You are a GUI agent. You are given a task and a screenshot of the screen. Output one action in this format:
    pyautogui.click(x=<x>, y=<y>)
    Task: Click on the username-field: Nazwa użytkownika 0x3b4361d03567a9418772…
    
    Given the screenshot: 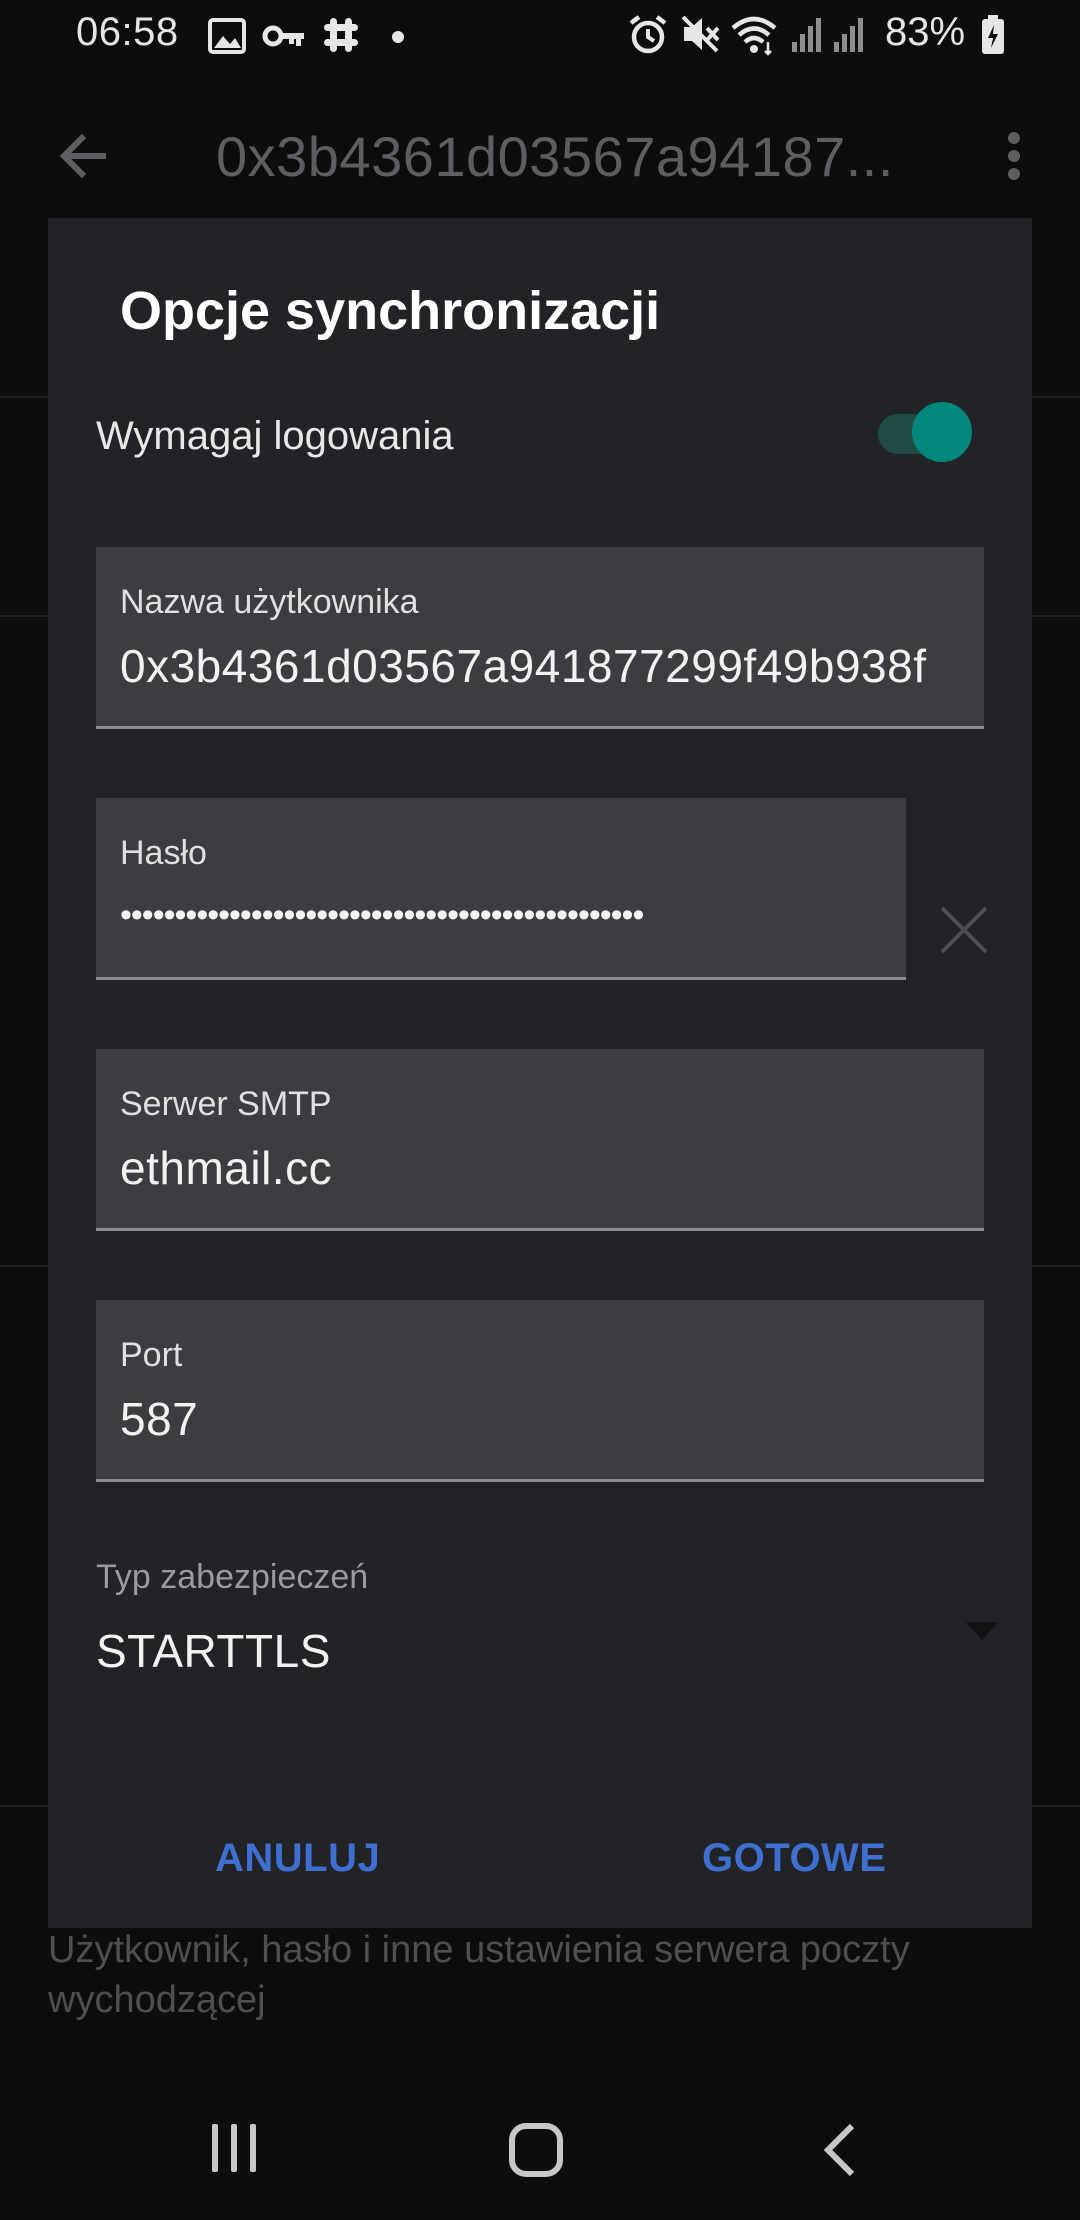 What is the action you would take?
    pyautogui.click(x=540, y=638)
    